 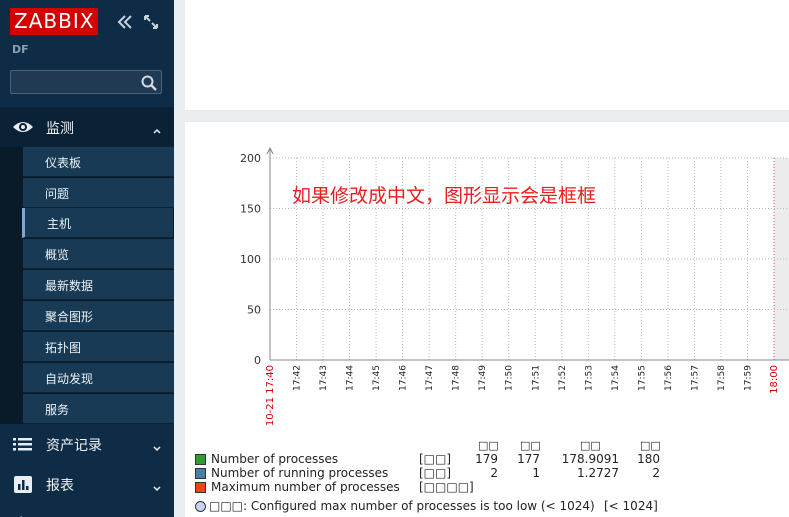 I want to click on legend-value-last: 2, so click(x=494, y=473).